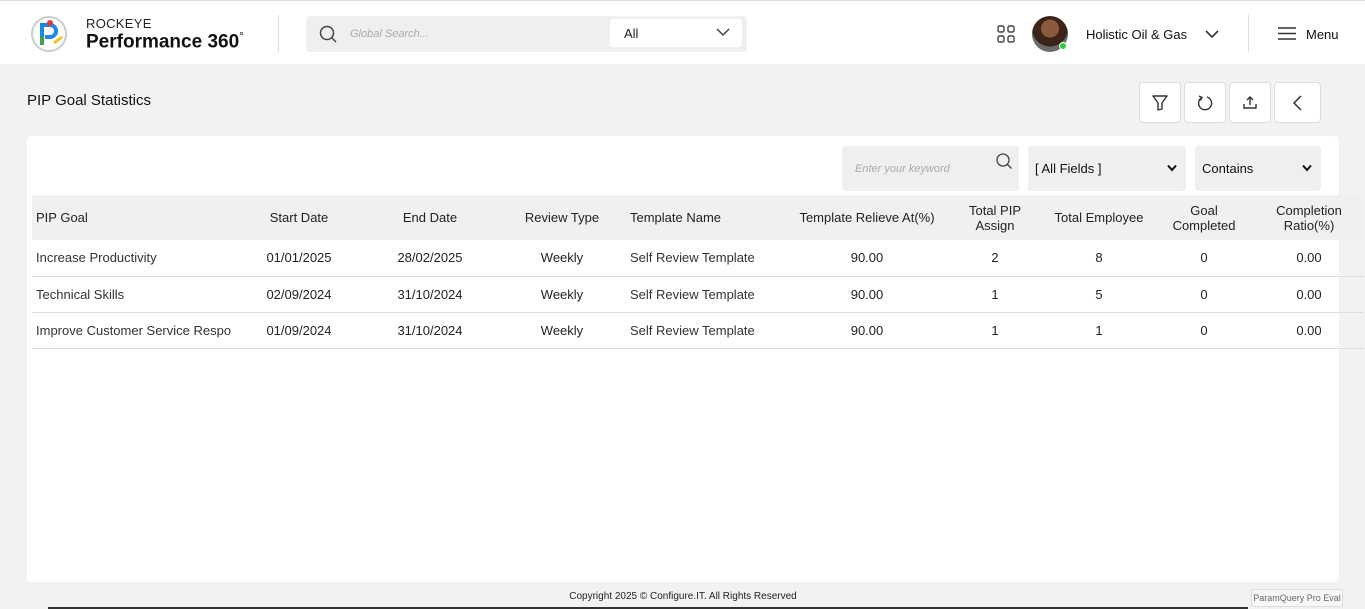 This screenshot has height=609, width=1365. Describe the element at coordinates (134, 294) in the screenshot. I see `cell-pip-goal: Technical Skills` at that location.